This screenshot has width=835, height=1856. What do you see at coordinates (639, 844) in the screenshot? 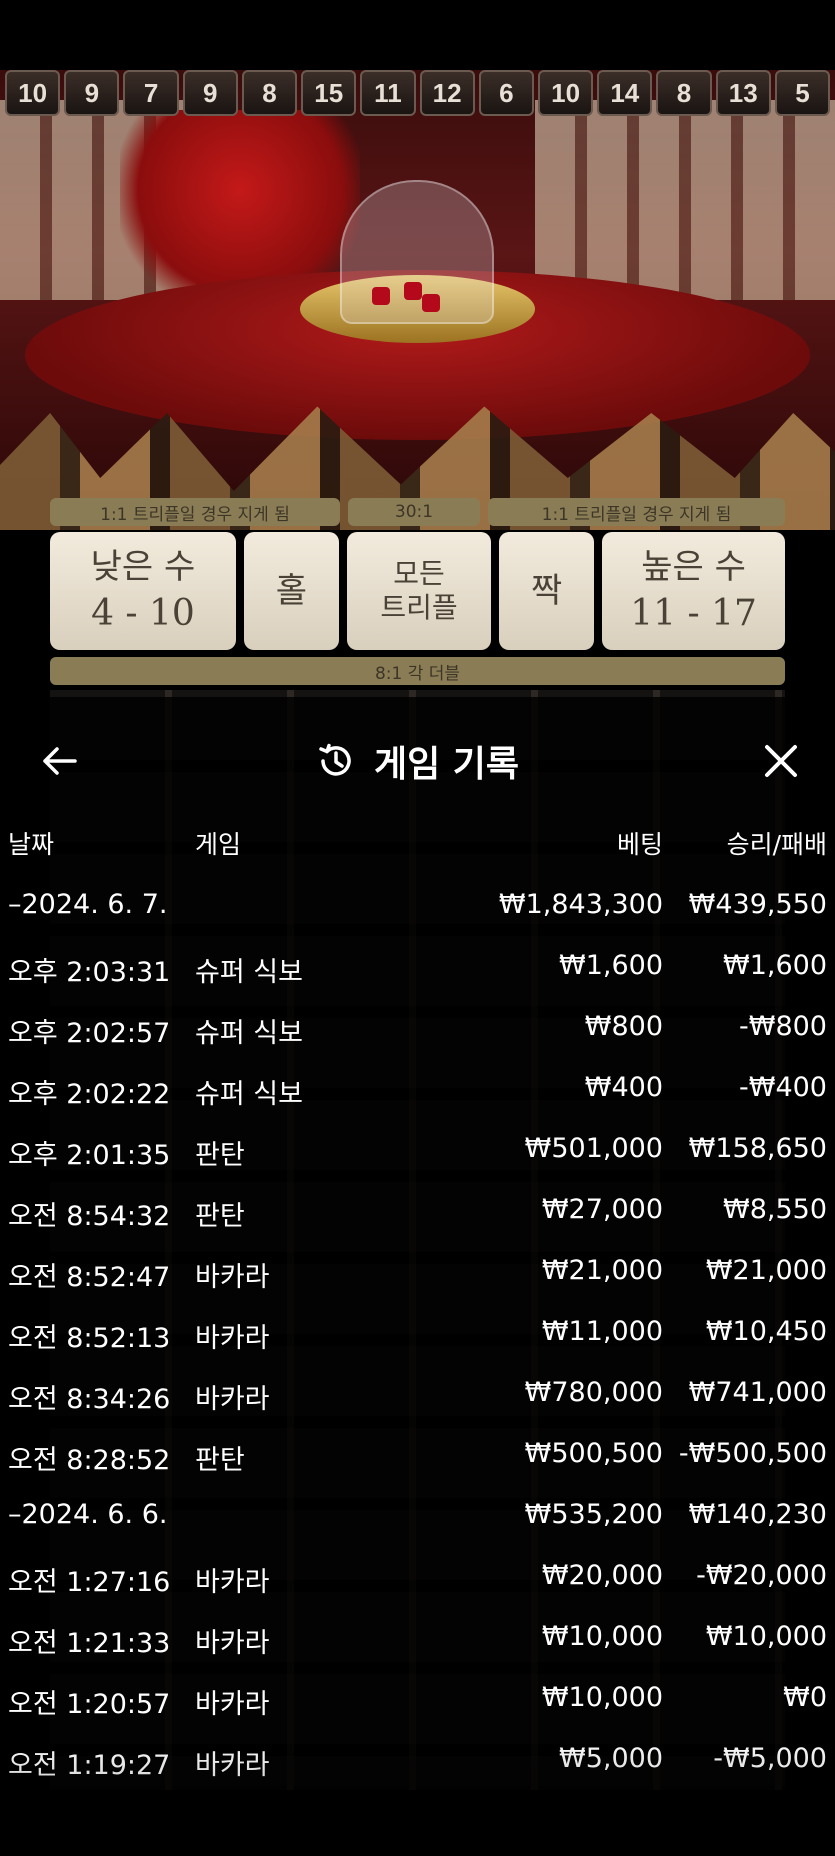
I see `column-bet: 베팅` at bounding box center [639, 844].